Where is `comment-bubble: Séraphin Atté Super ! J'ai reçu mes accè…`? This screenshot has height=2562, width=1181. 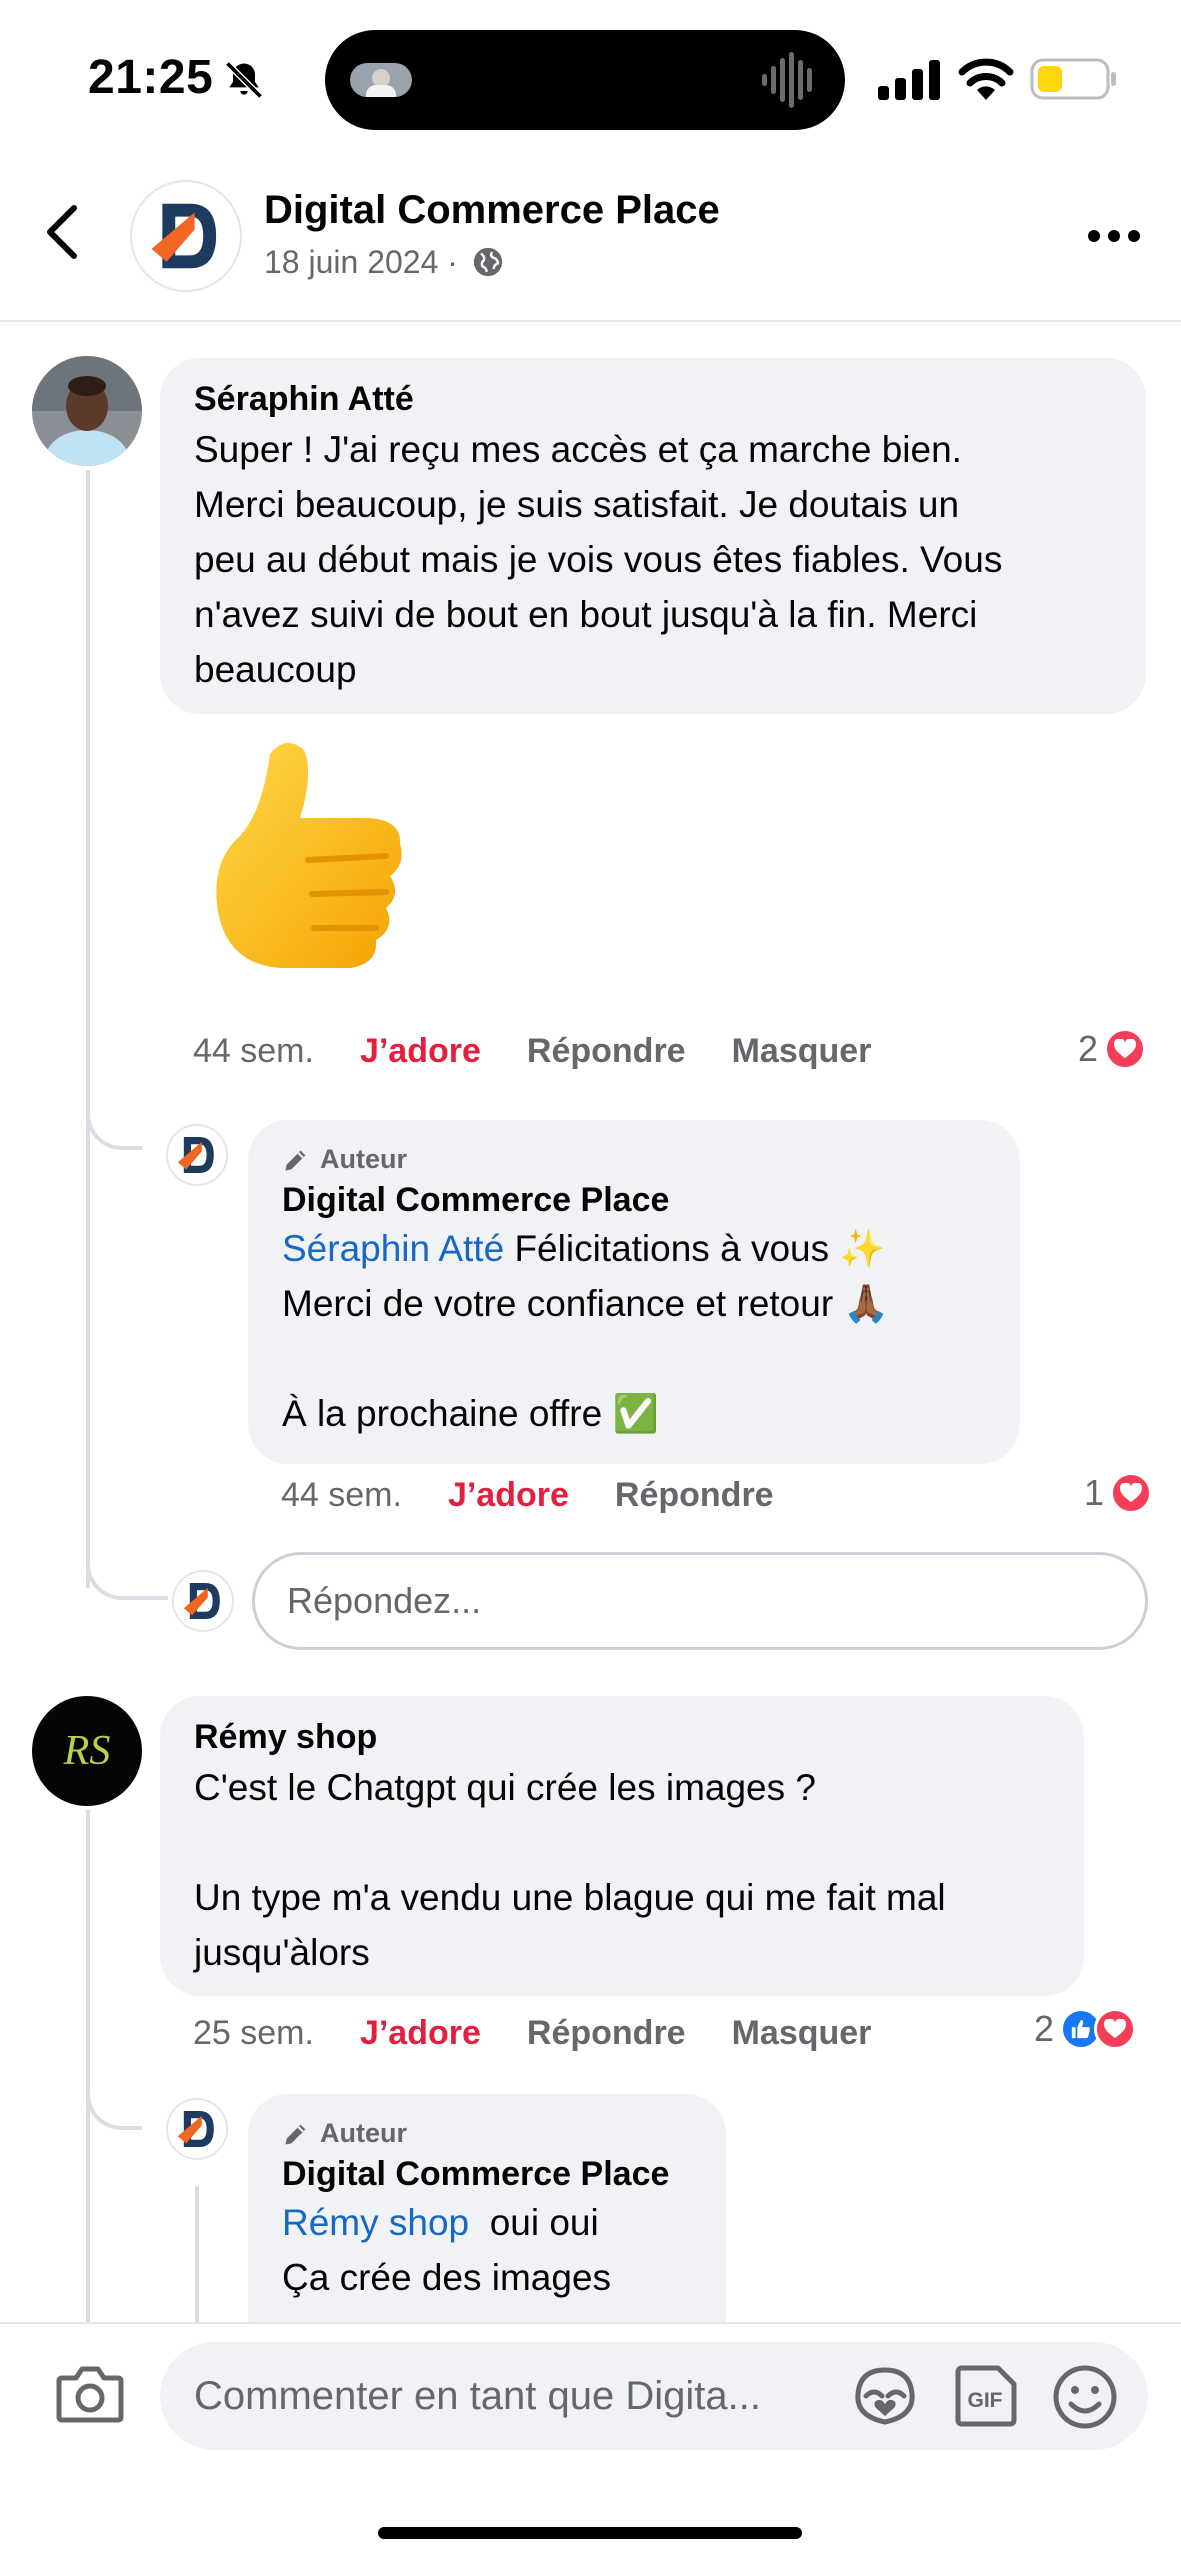
comment-bubble: Séraphin Atté Super ! J'ai reçu mes accè… is located at coordinates (653, 536).